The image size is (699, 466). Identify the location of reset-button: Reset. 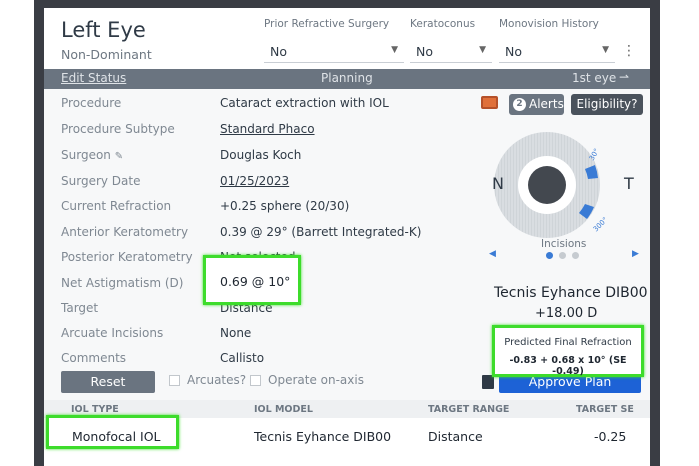
(108, 382).